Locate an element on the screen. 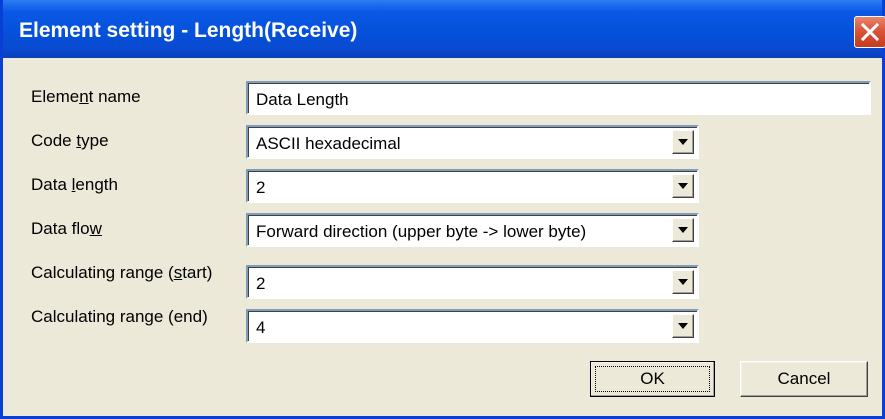 The height and width of the screenshot is (419, 885). code-type-select: ASCII hexadecimal is located at coordinates (472, 142).